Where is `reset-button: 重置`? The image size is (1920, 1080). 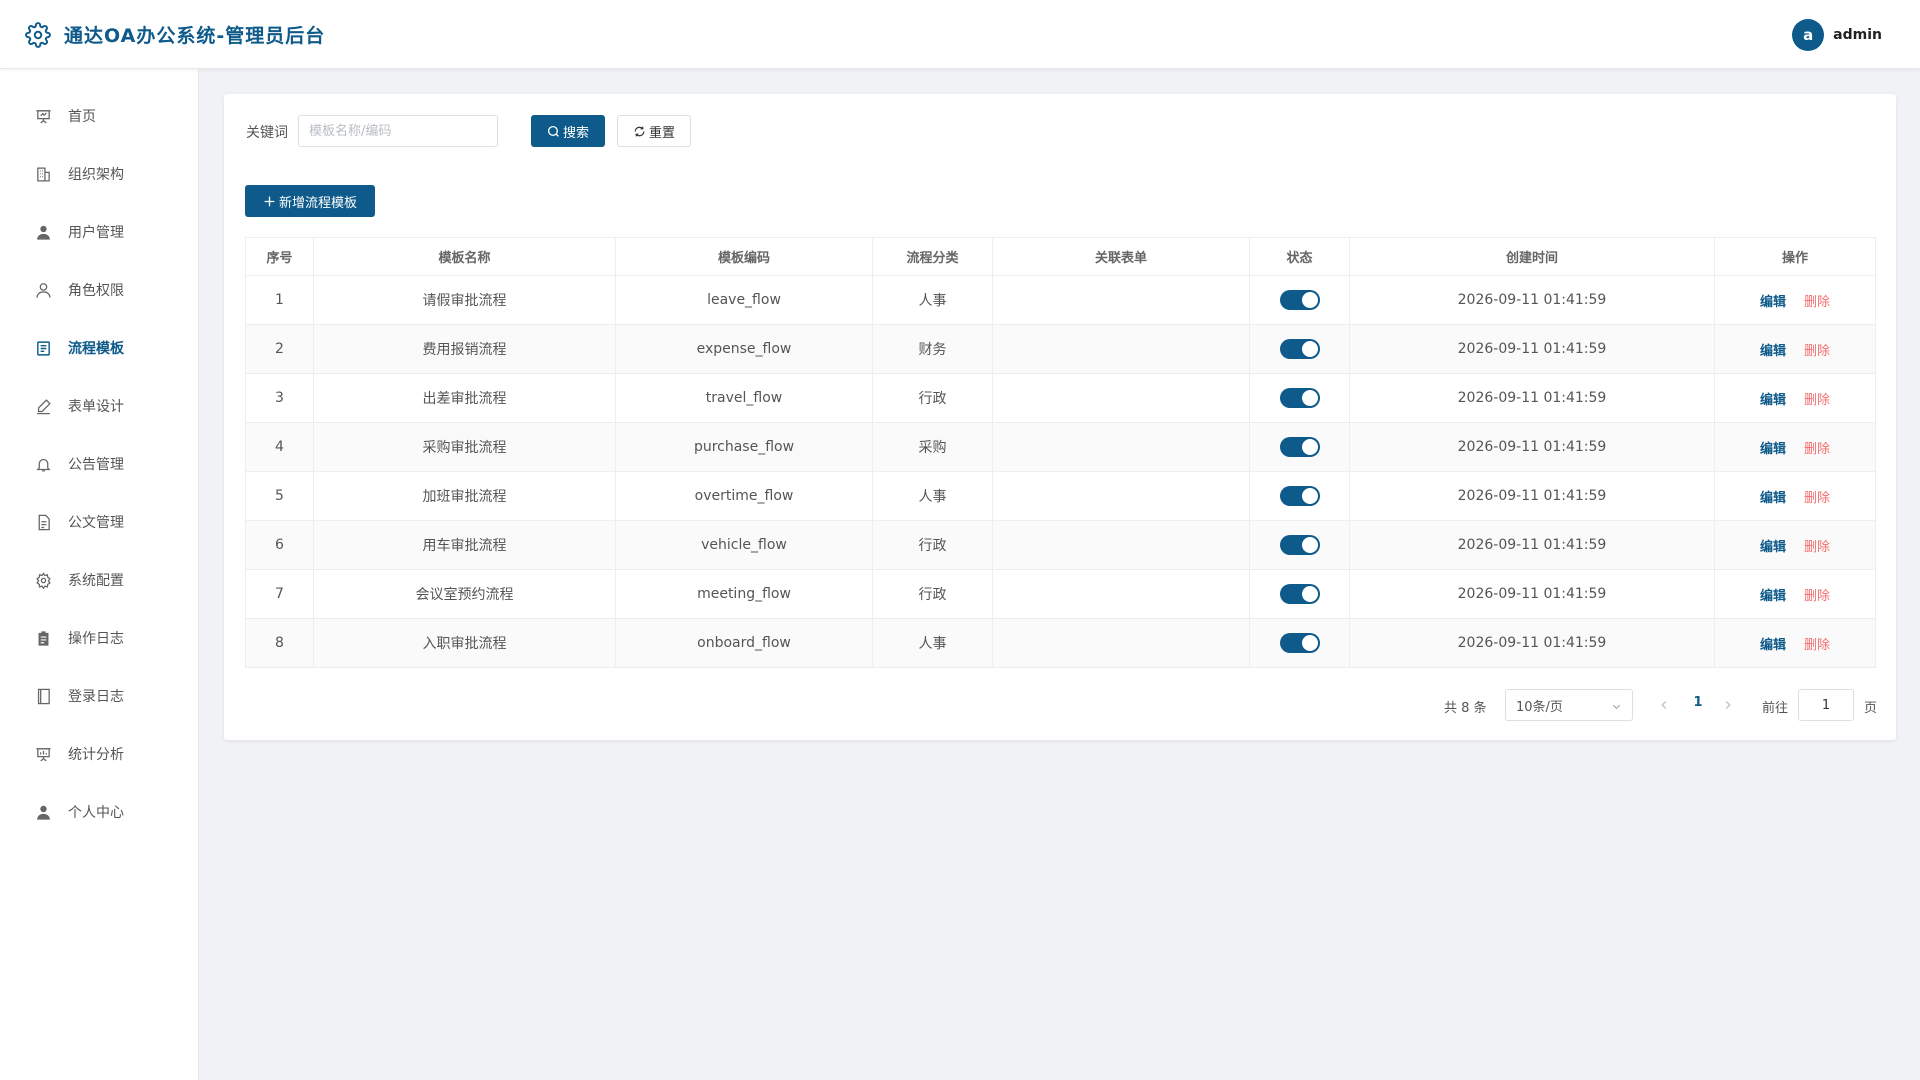 reset-button: 重置 is located at coordinates (654, 131).